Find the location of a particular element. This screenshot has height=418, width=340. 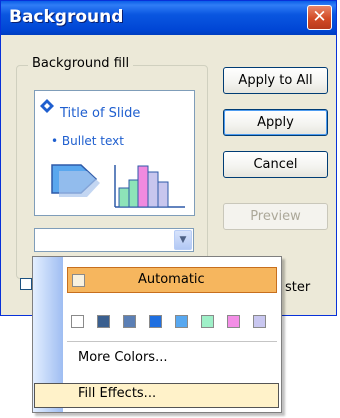

preview-graphics is located at coordinates (118, 186).